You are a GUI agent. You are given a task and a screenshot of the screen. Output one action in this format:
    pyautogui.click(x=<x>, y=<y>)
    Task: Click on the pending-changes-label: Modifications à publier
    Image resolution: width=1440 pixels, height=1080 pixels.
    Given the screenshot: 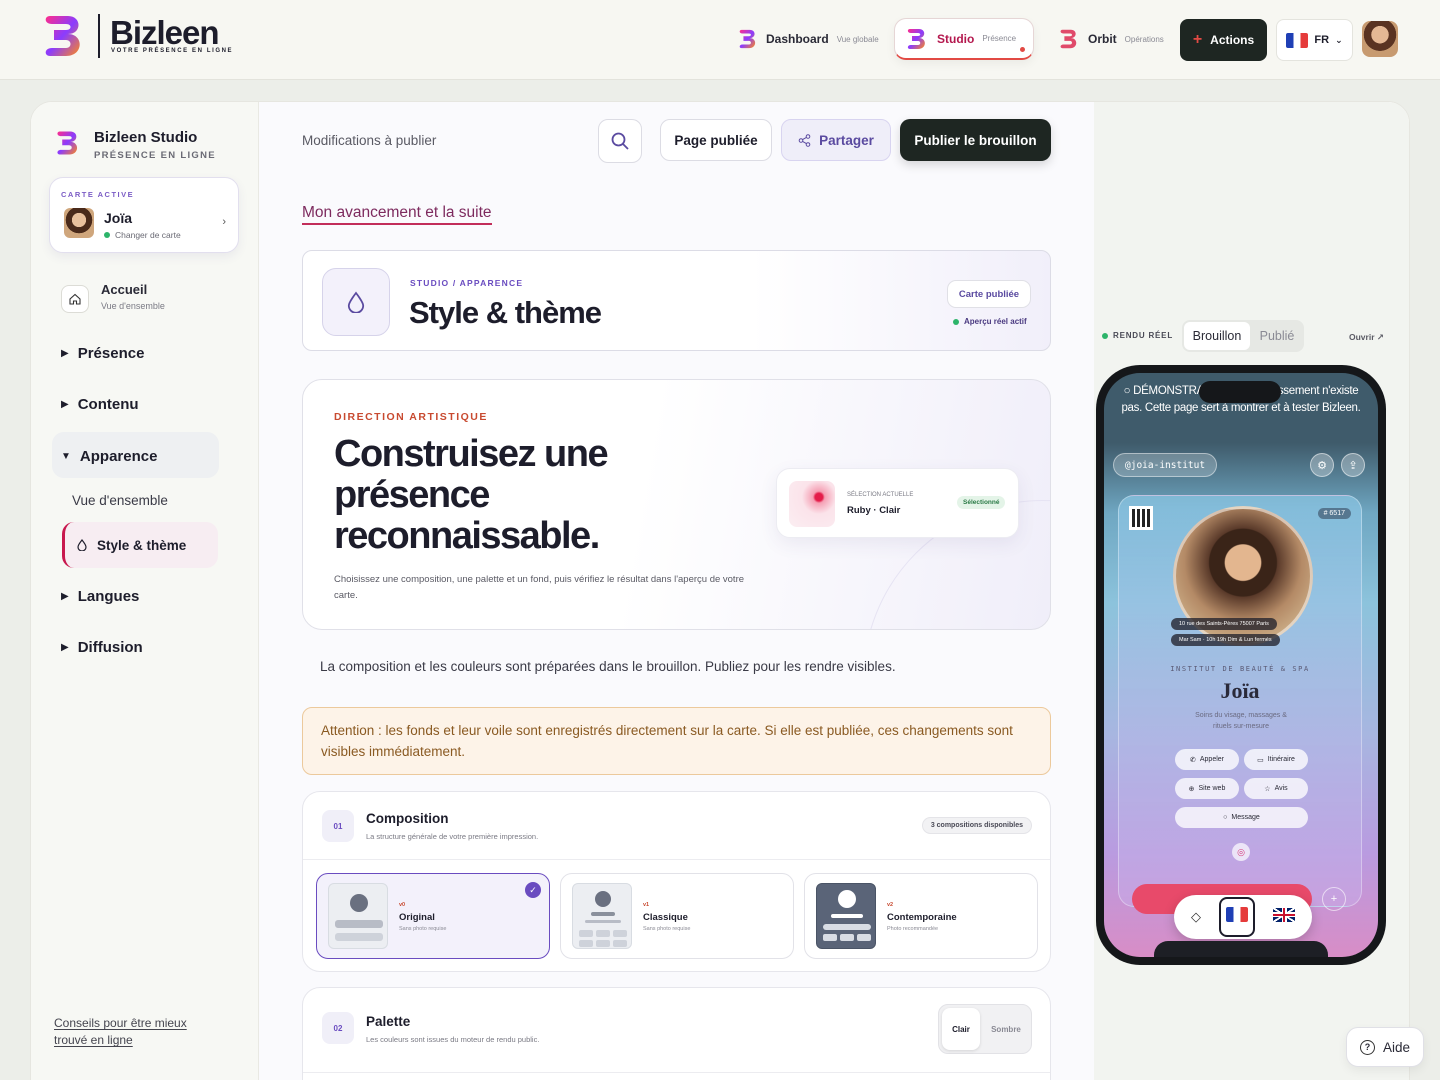 What is the action you would take?
    pyautogui.click(x=369, y=140)
    